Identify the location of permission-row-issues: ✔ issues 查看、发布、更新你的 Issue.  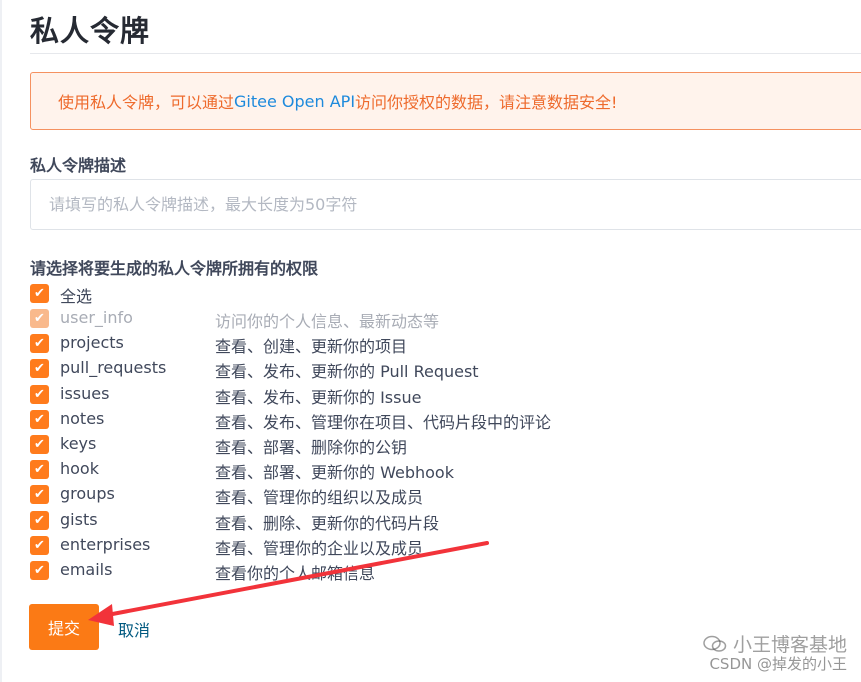
(380, 395).